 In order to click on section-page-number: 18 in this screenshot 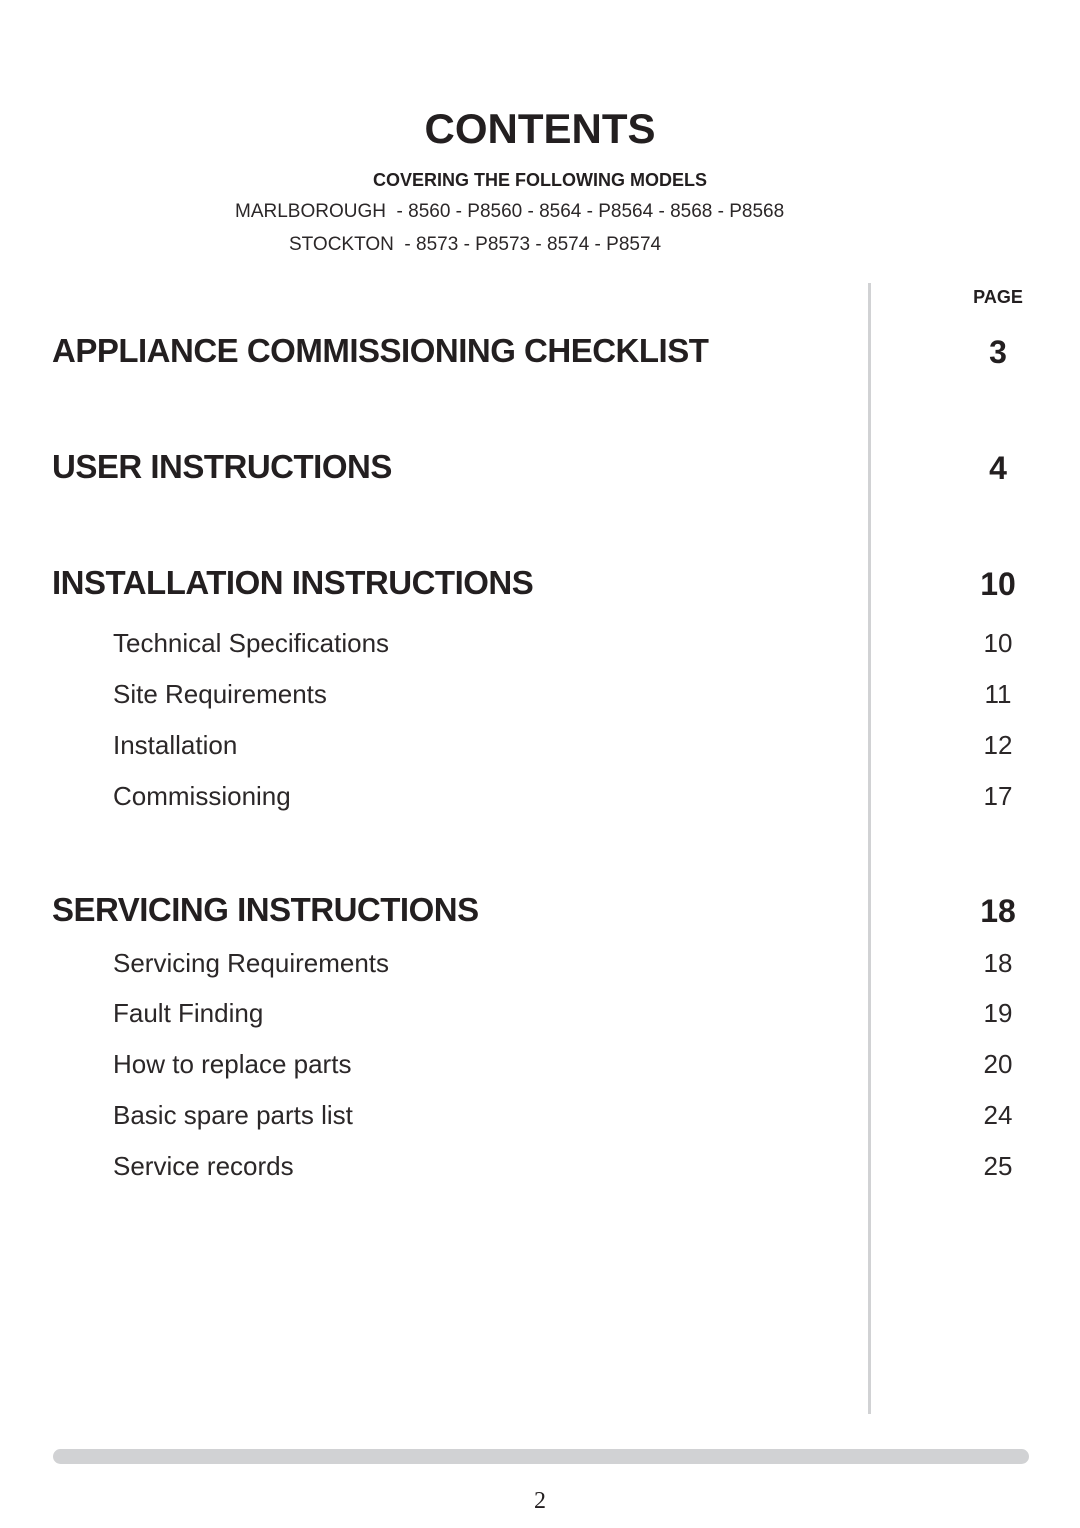, I will do `click(998, 911)`.